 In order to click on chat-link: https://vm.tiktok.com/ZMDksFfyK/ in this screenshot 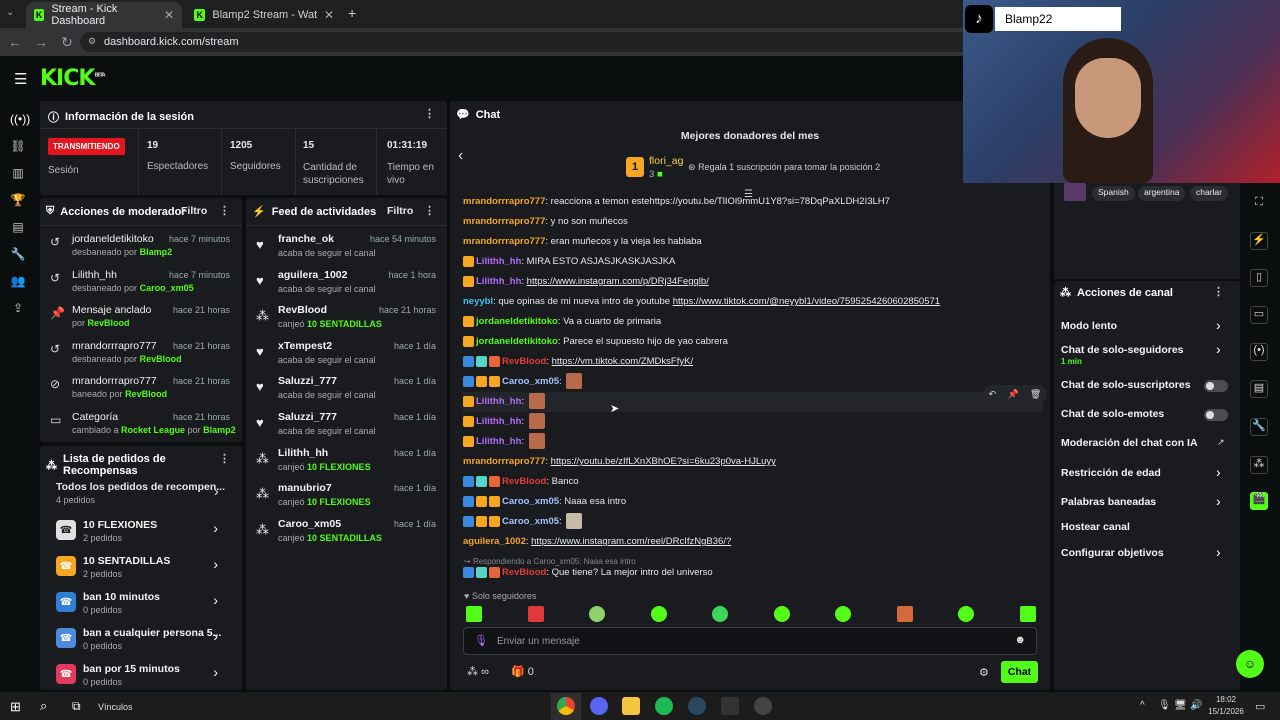, I will do `click(622, 361)`.